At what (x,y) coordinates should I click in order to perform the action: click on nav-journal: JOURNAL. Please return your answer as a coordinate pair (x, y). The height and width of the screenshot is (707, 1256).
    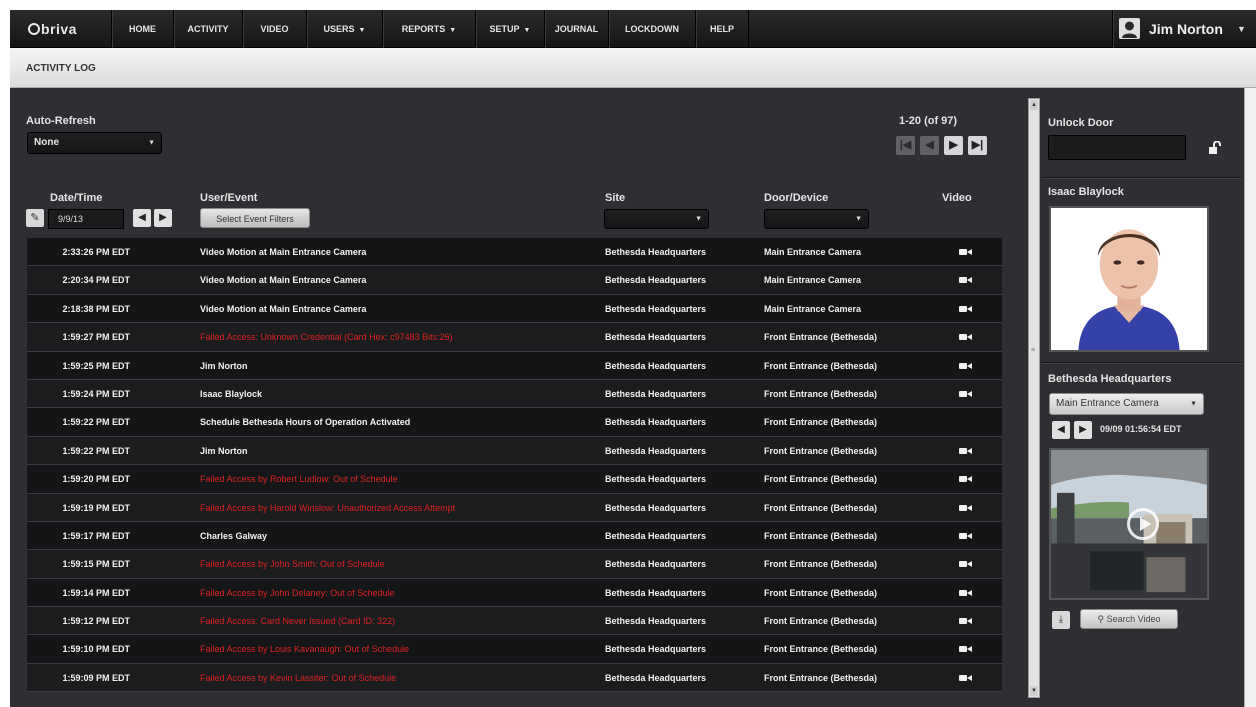
    Looking at the image, I should click on (576, 29).